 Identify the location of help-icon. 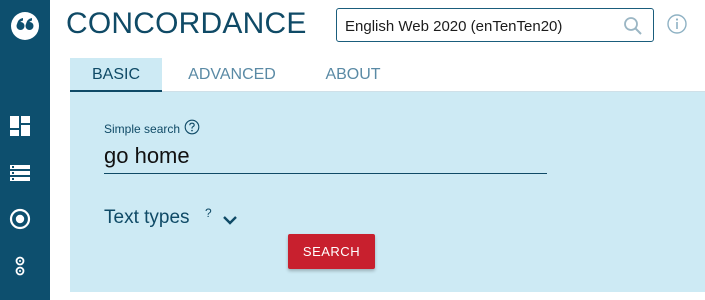
(192, 127).